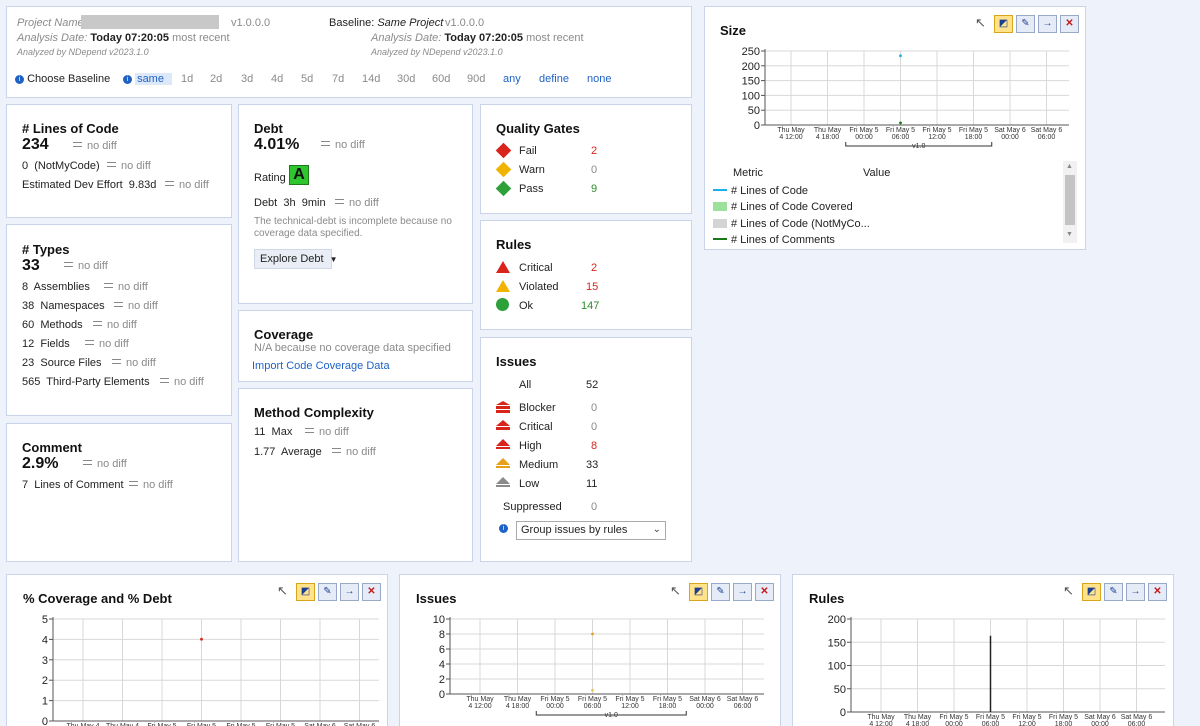 The height and width of the screenshot is (726, 1200). What do you see at coordinates (790, 137) in the screenshot?
I see `x-tick-label: 4 12:00` at bounding box center [790, 137].